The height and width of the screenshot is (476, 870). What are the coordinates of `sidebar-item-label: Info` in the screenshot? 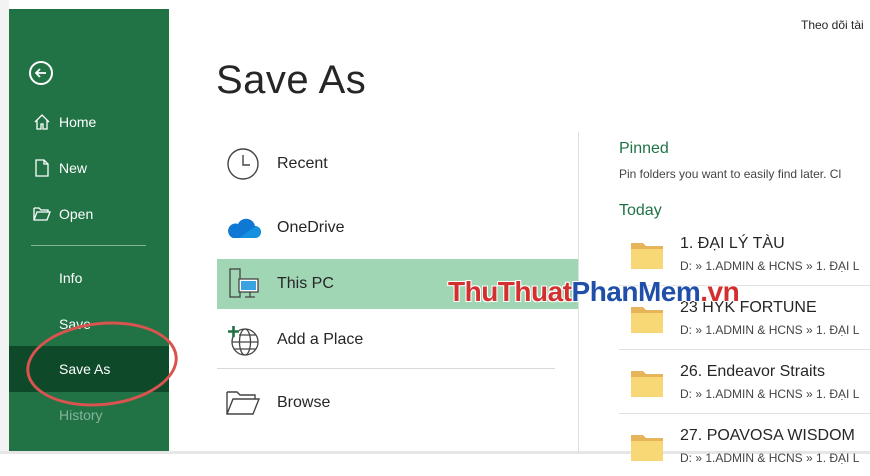 It's located at (71, 278).